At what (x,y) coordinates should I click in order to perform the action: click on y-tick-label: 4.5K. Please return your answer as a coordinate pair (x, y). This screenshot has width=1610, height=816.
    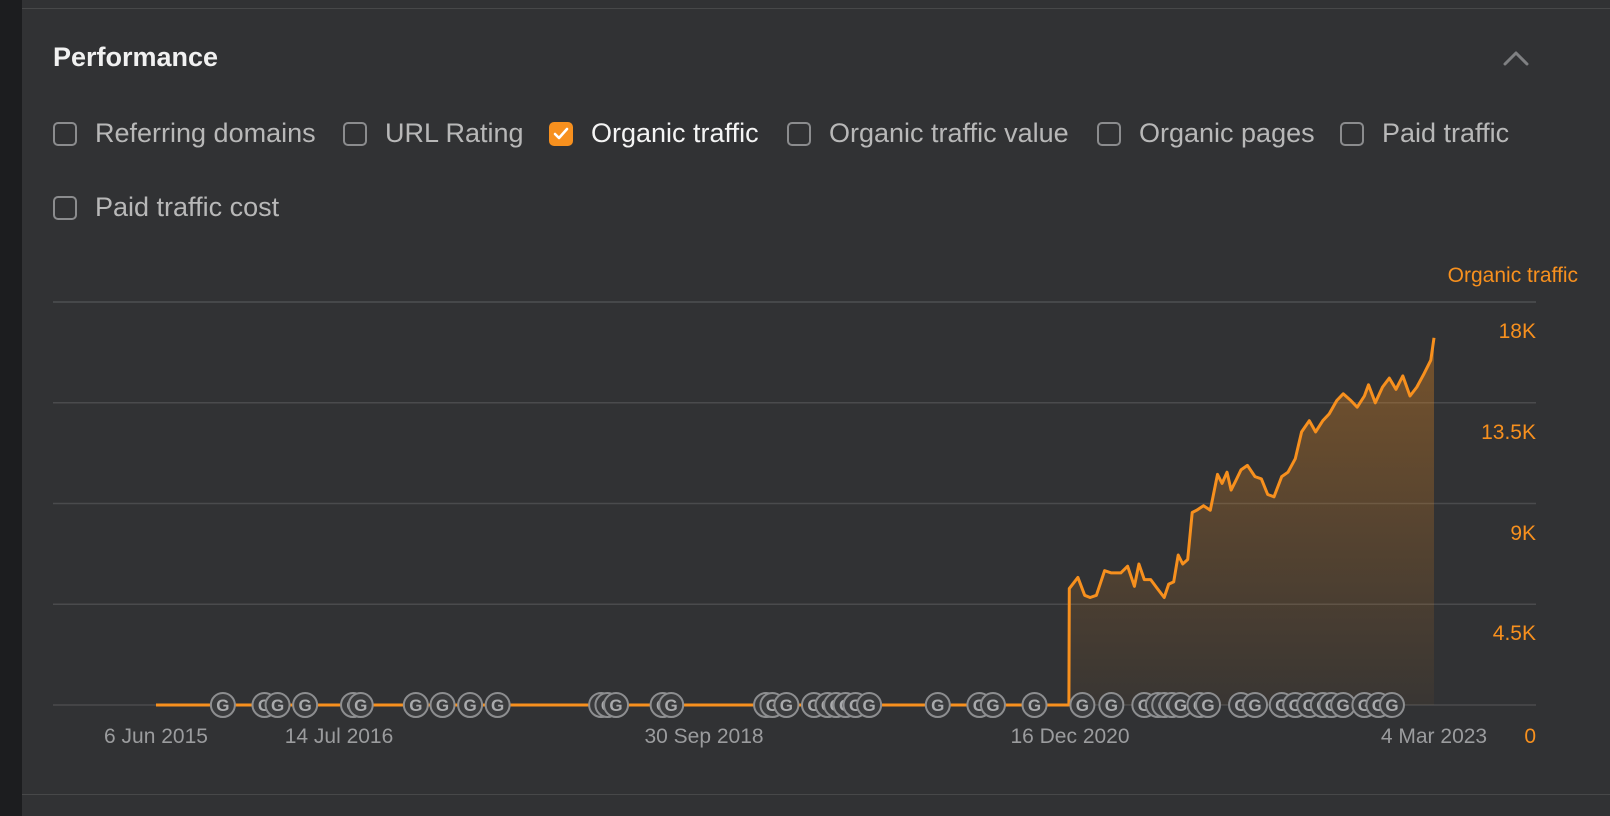
    Looking at the image, I should click on (1514, 633).